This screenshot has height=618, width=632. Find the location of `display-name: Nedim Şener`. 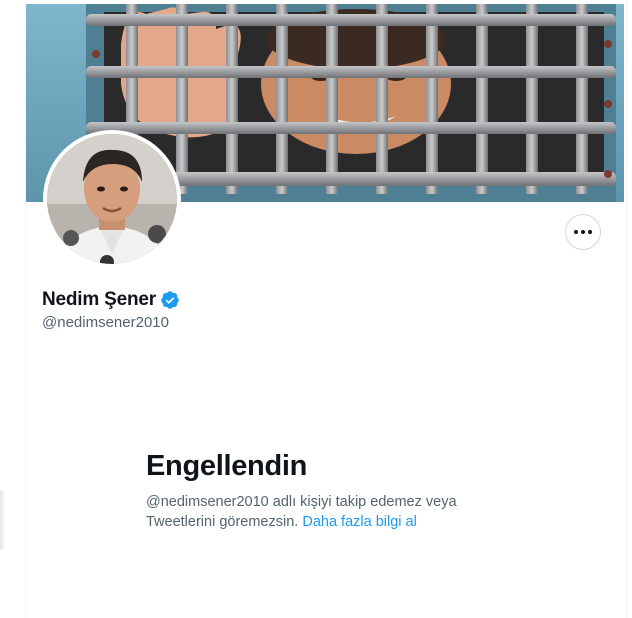

display-name: Nedim Şener is located at coordinates (99, 299).